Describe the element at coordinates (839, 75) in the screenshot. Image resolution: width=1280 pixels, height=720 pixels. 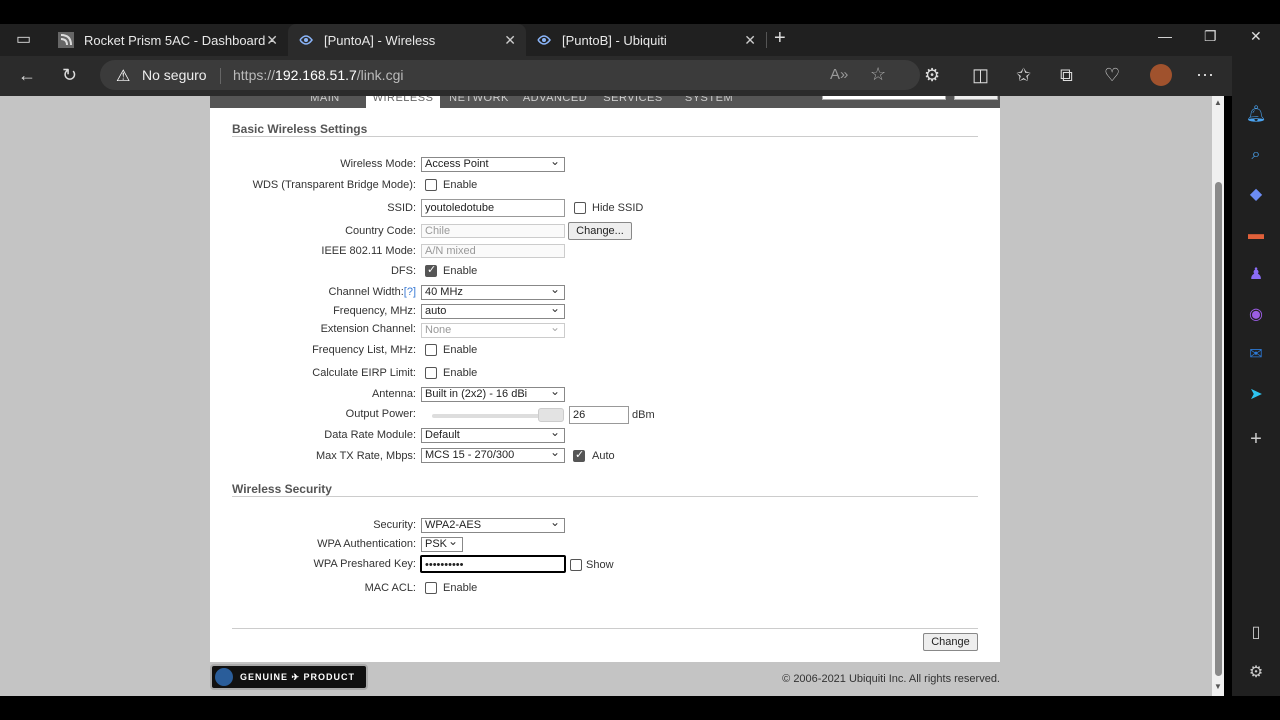
I see `read-aloud-icon: A»` at that location.